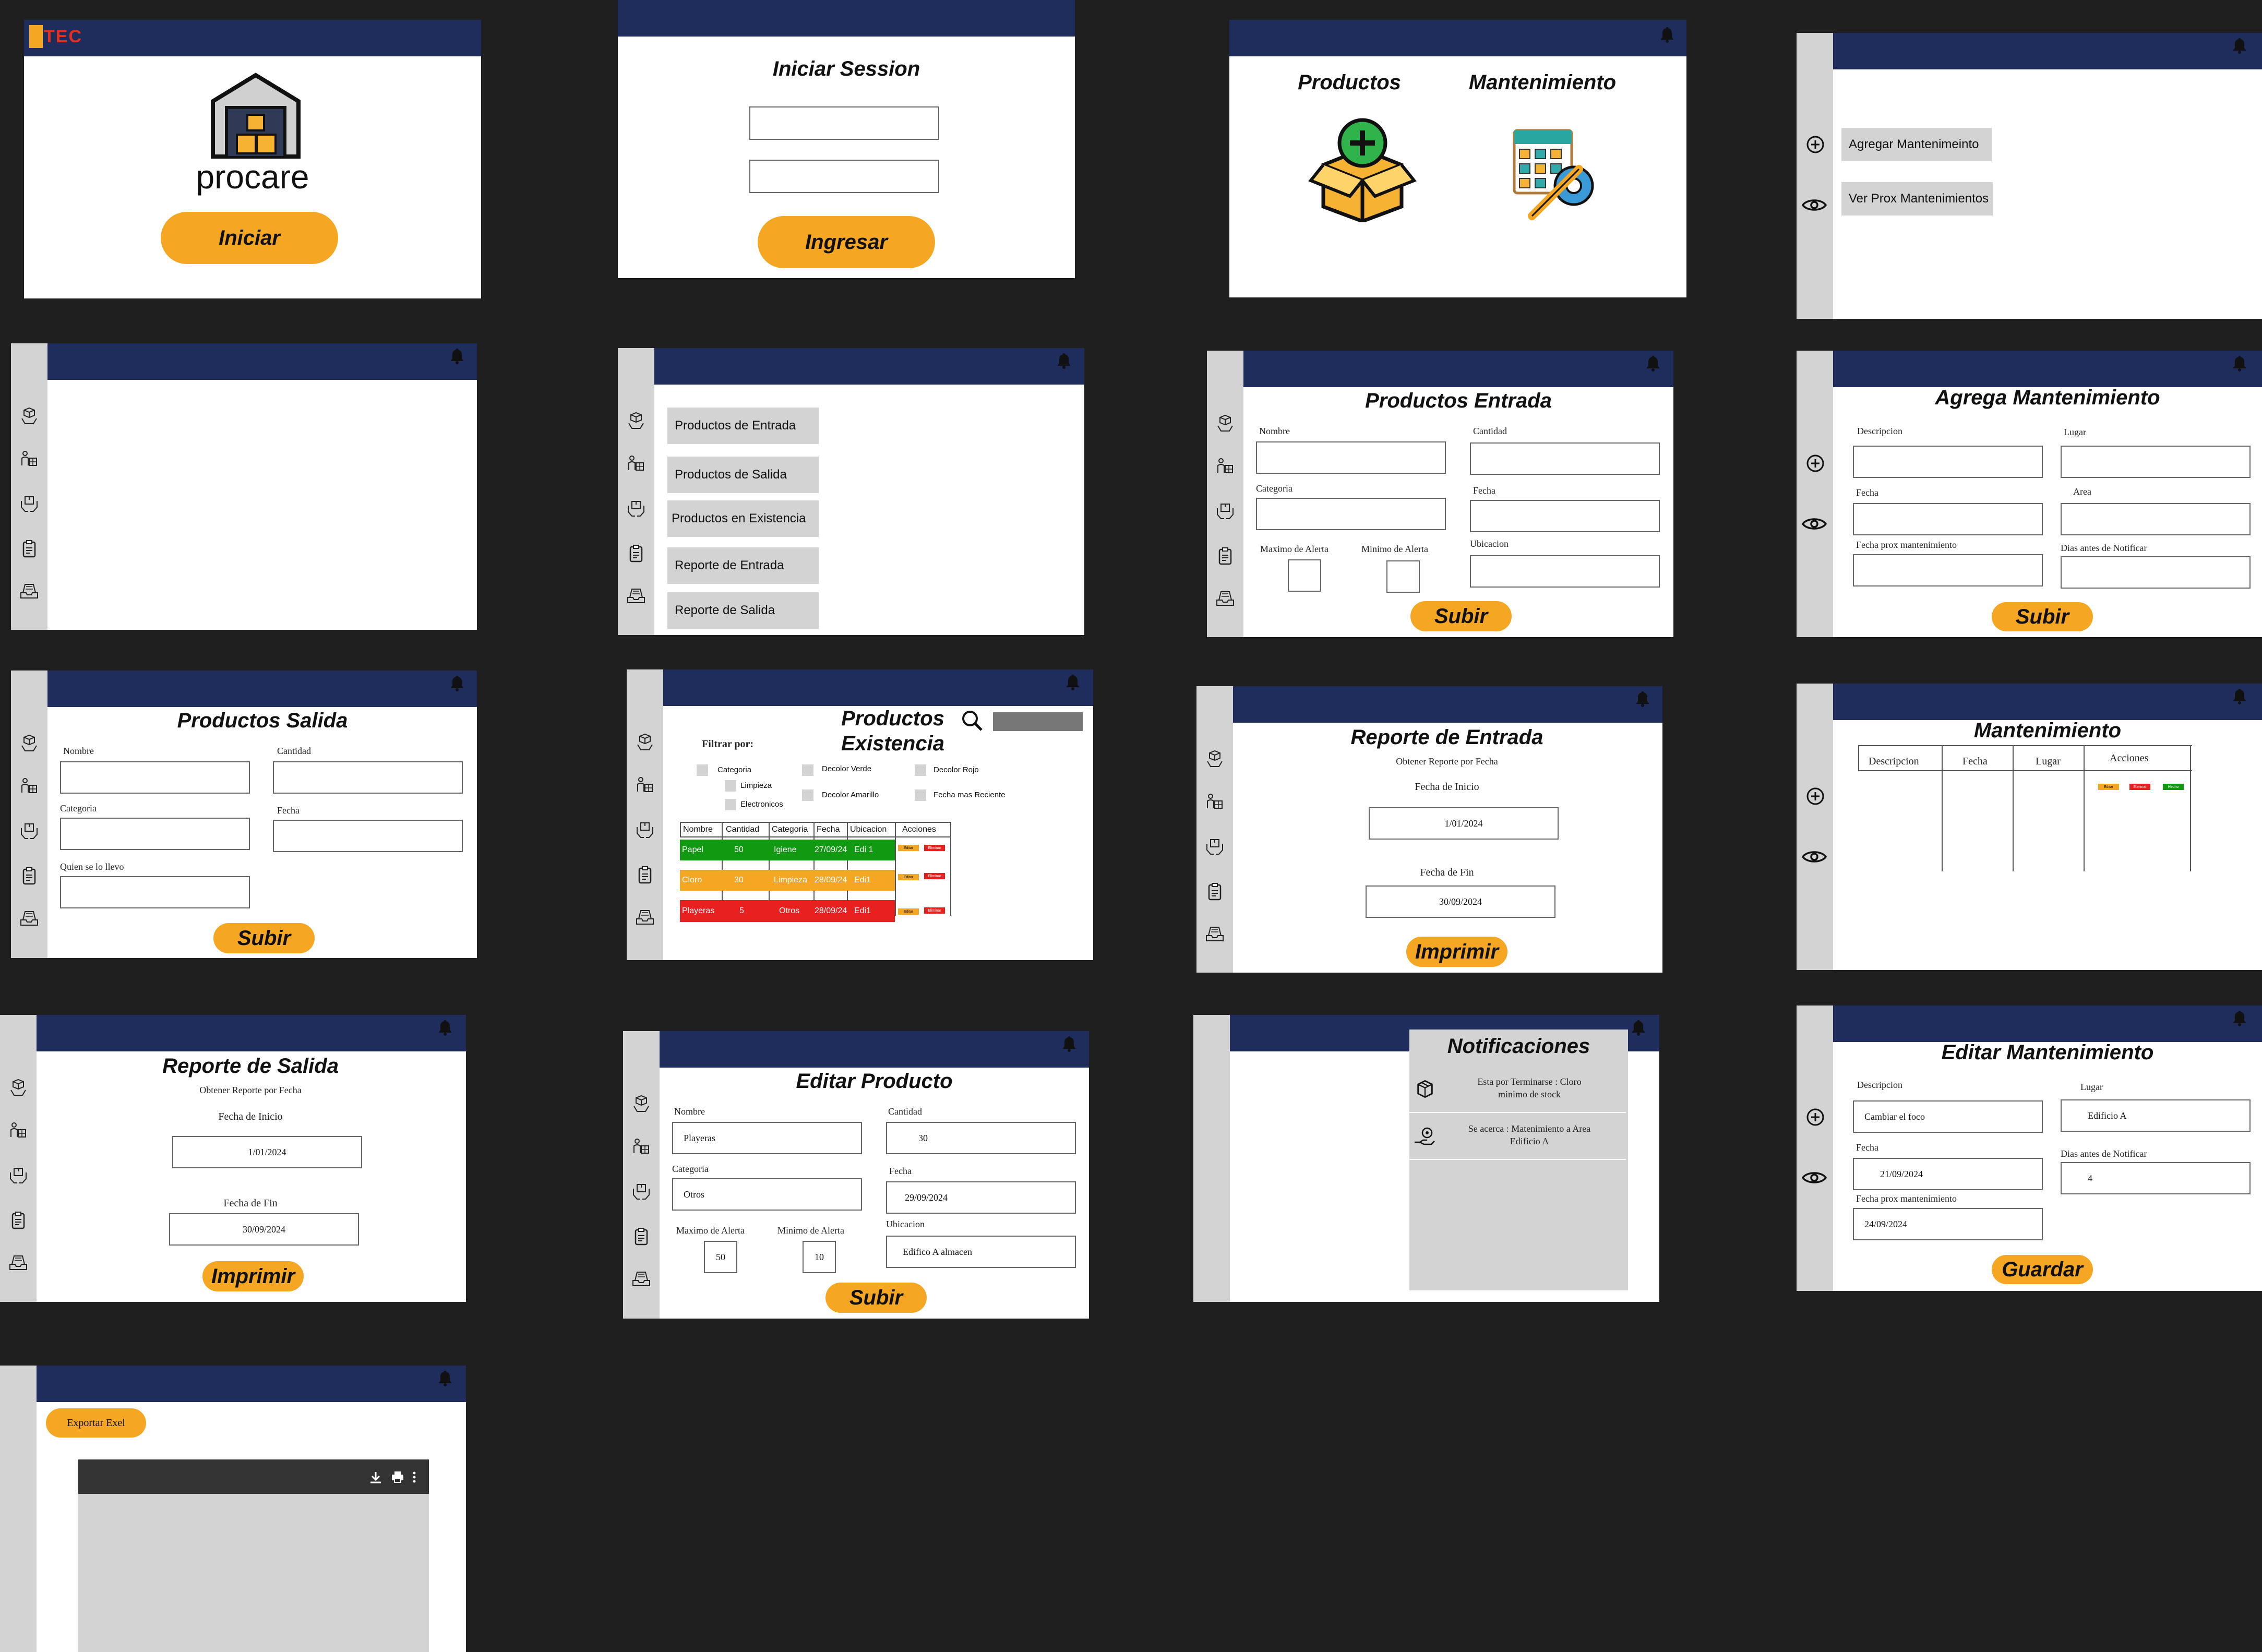  Describe the element at coordinates (921, 770) in the screenshot. I see `filter-rojo-checkbox` at that location.